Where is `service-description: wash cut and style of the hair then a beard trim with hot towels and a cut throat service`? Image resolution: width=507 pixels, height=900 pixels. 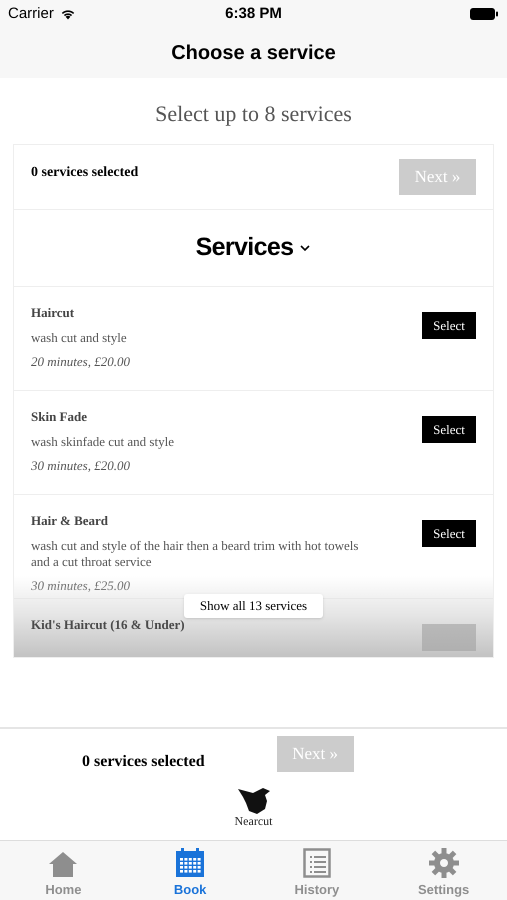
service-description: wash cut and style of the hair then a beard trim with hot towels and a cut throat service is located at coordinates (195, 554).